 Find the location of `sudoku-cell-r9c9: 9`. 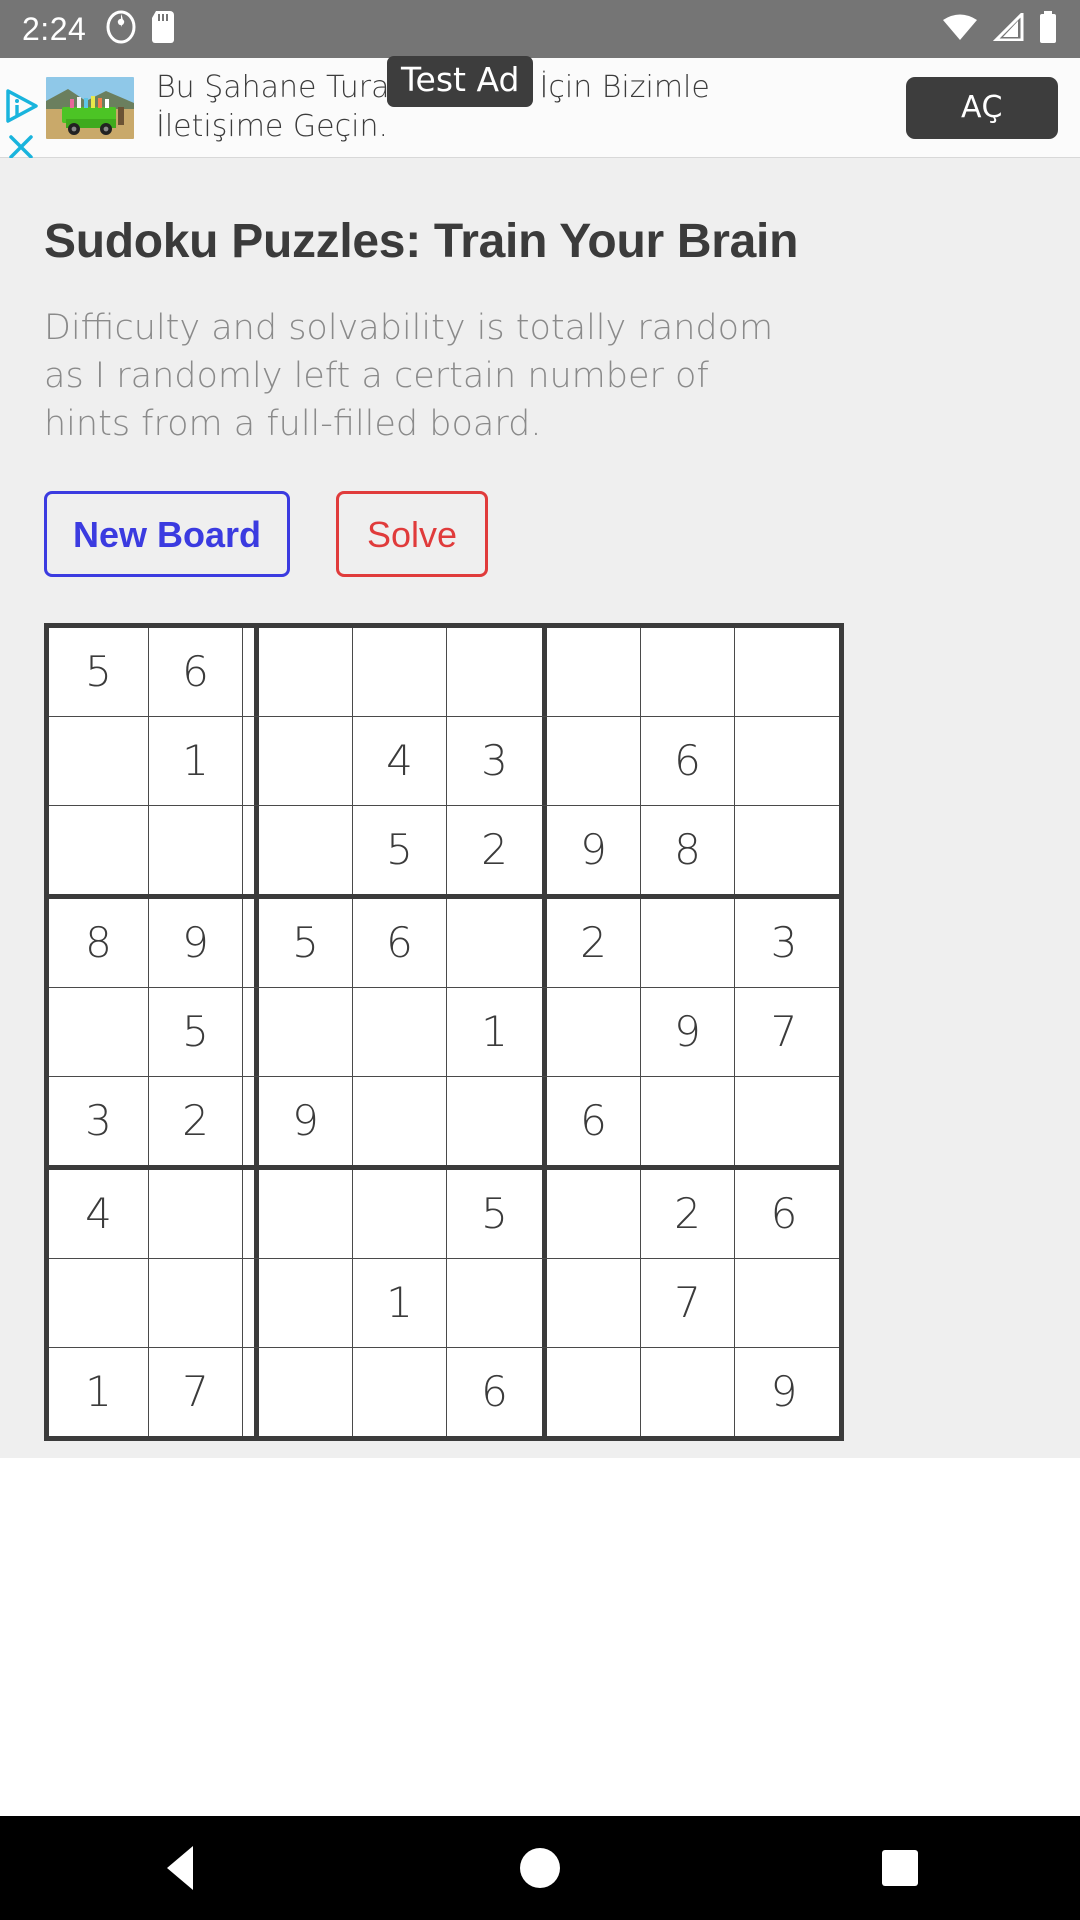

sudoku-cell-r9c9: 9 is located at coordinates (784, 1391).